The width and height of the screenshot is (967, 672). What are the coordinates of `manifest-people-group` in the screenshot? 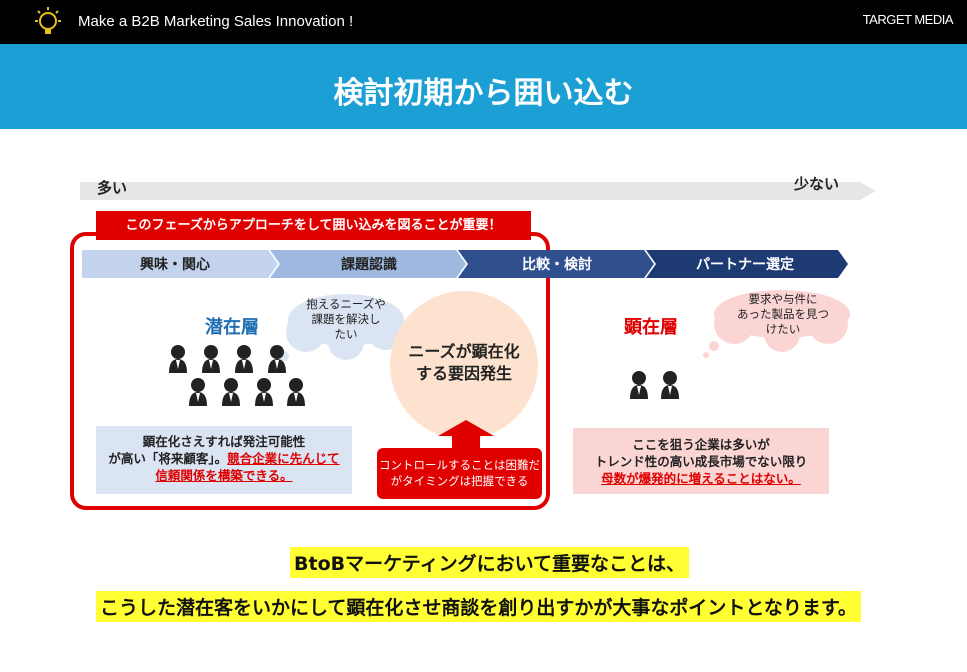 It's located at (654, 385).